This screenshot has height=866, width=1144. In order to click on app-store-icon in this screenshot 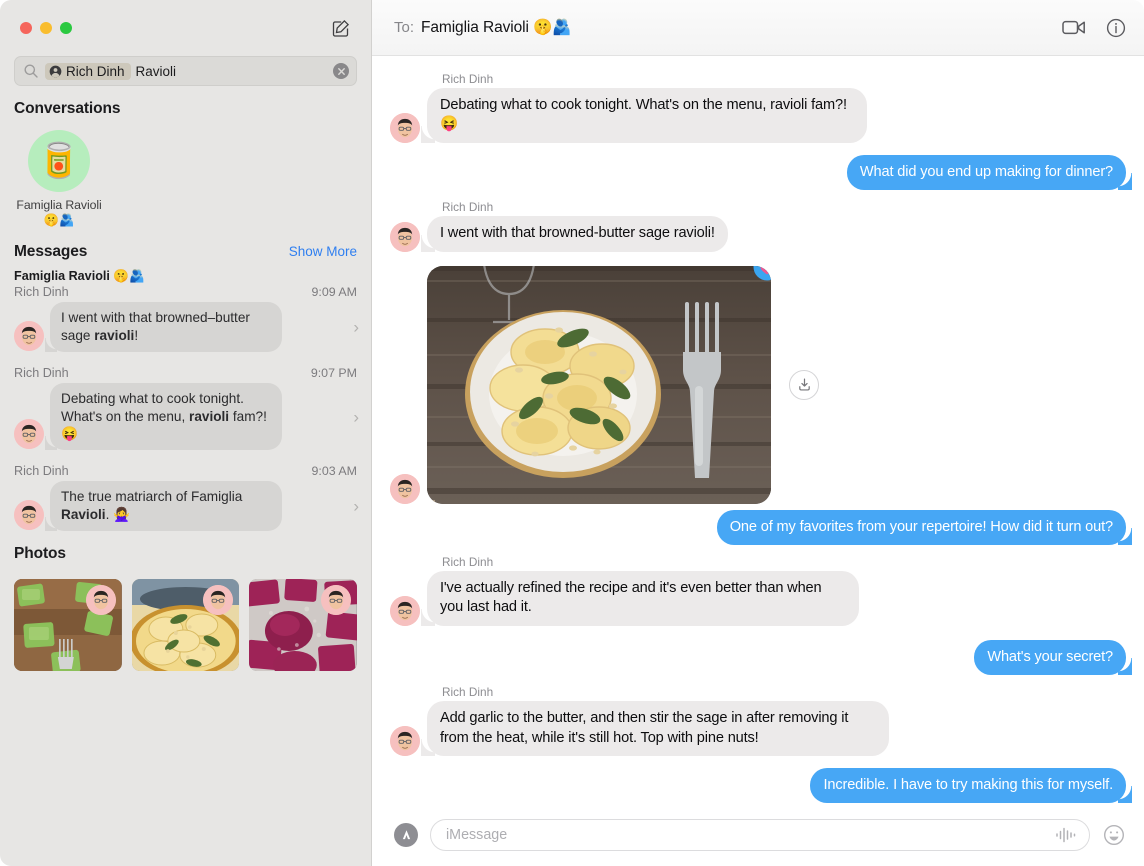, I will do `click(406, 835)`.